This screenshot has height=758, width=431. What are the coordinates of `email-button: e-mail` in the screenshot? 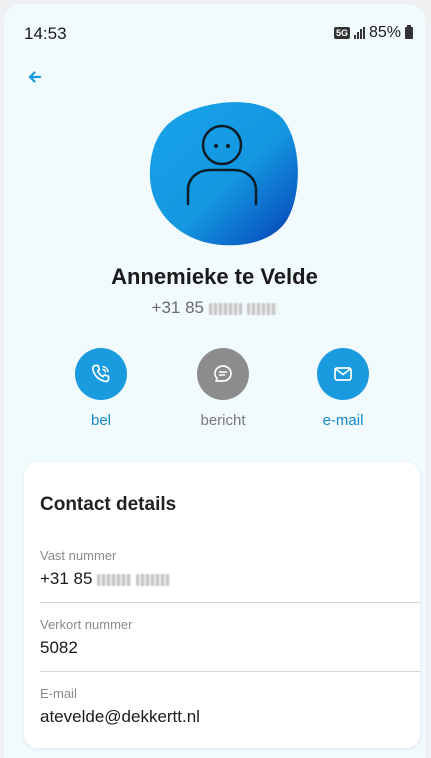 It's located at (343, 388).